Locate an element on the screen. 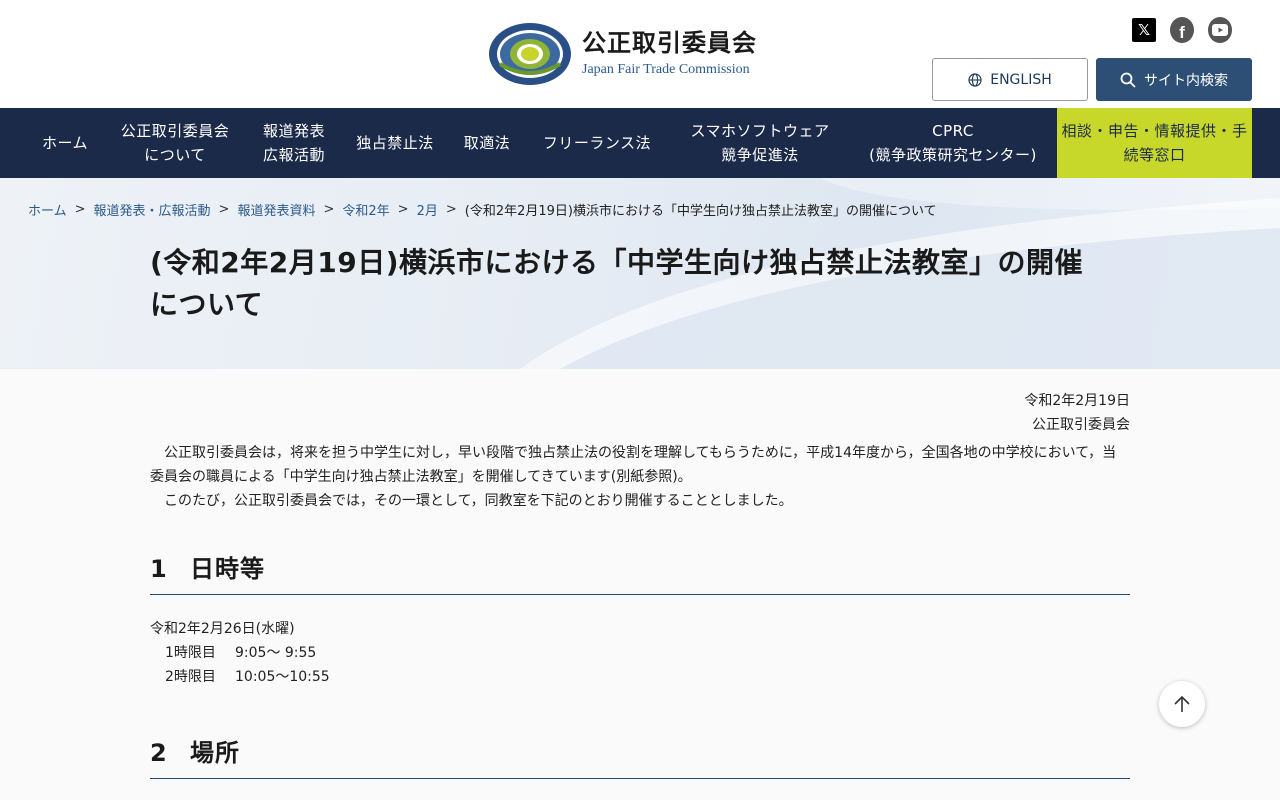  nav-freelance: フリーランス法 is located at coordinates (597, 143).